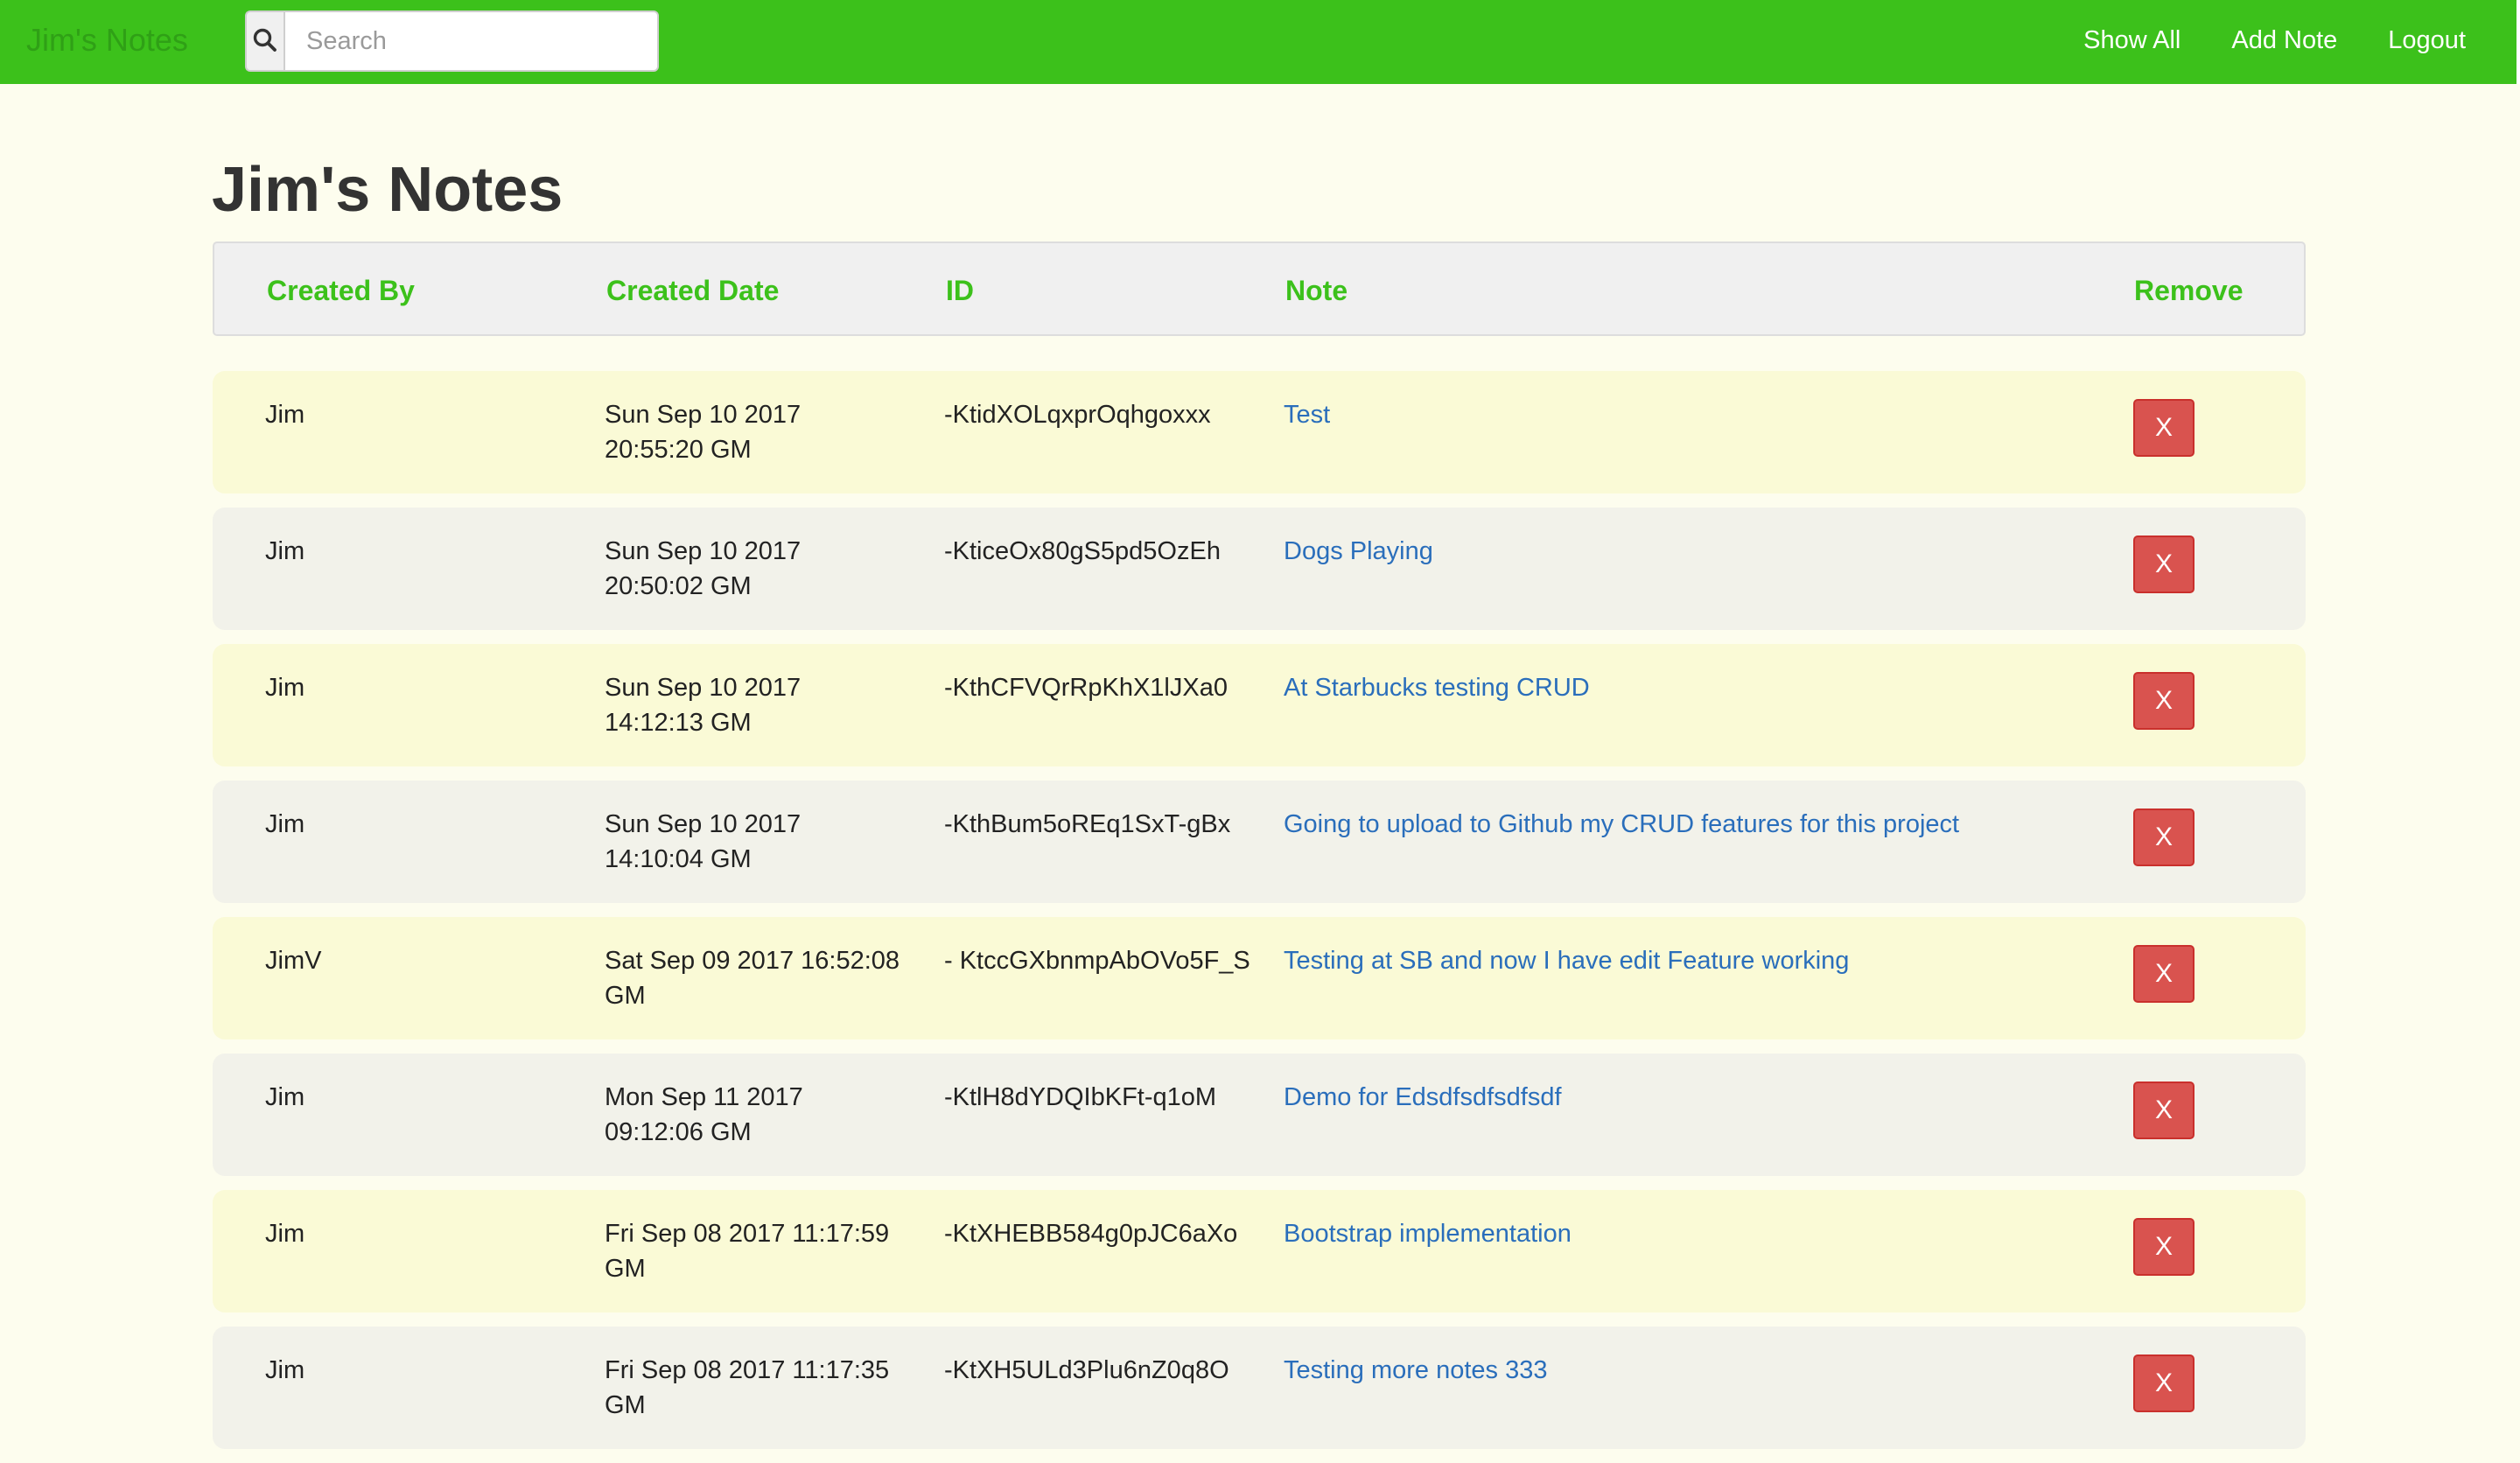 This screenshot has height=1463, width=2520. Describe the element at coordinates (2131, 40) in the screenshot. I see `nav-show-all-link: Show All` at that location.